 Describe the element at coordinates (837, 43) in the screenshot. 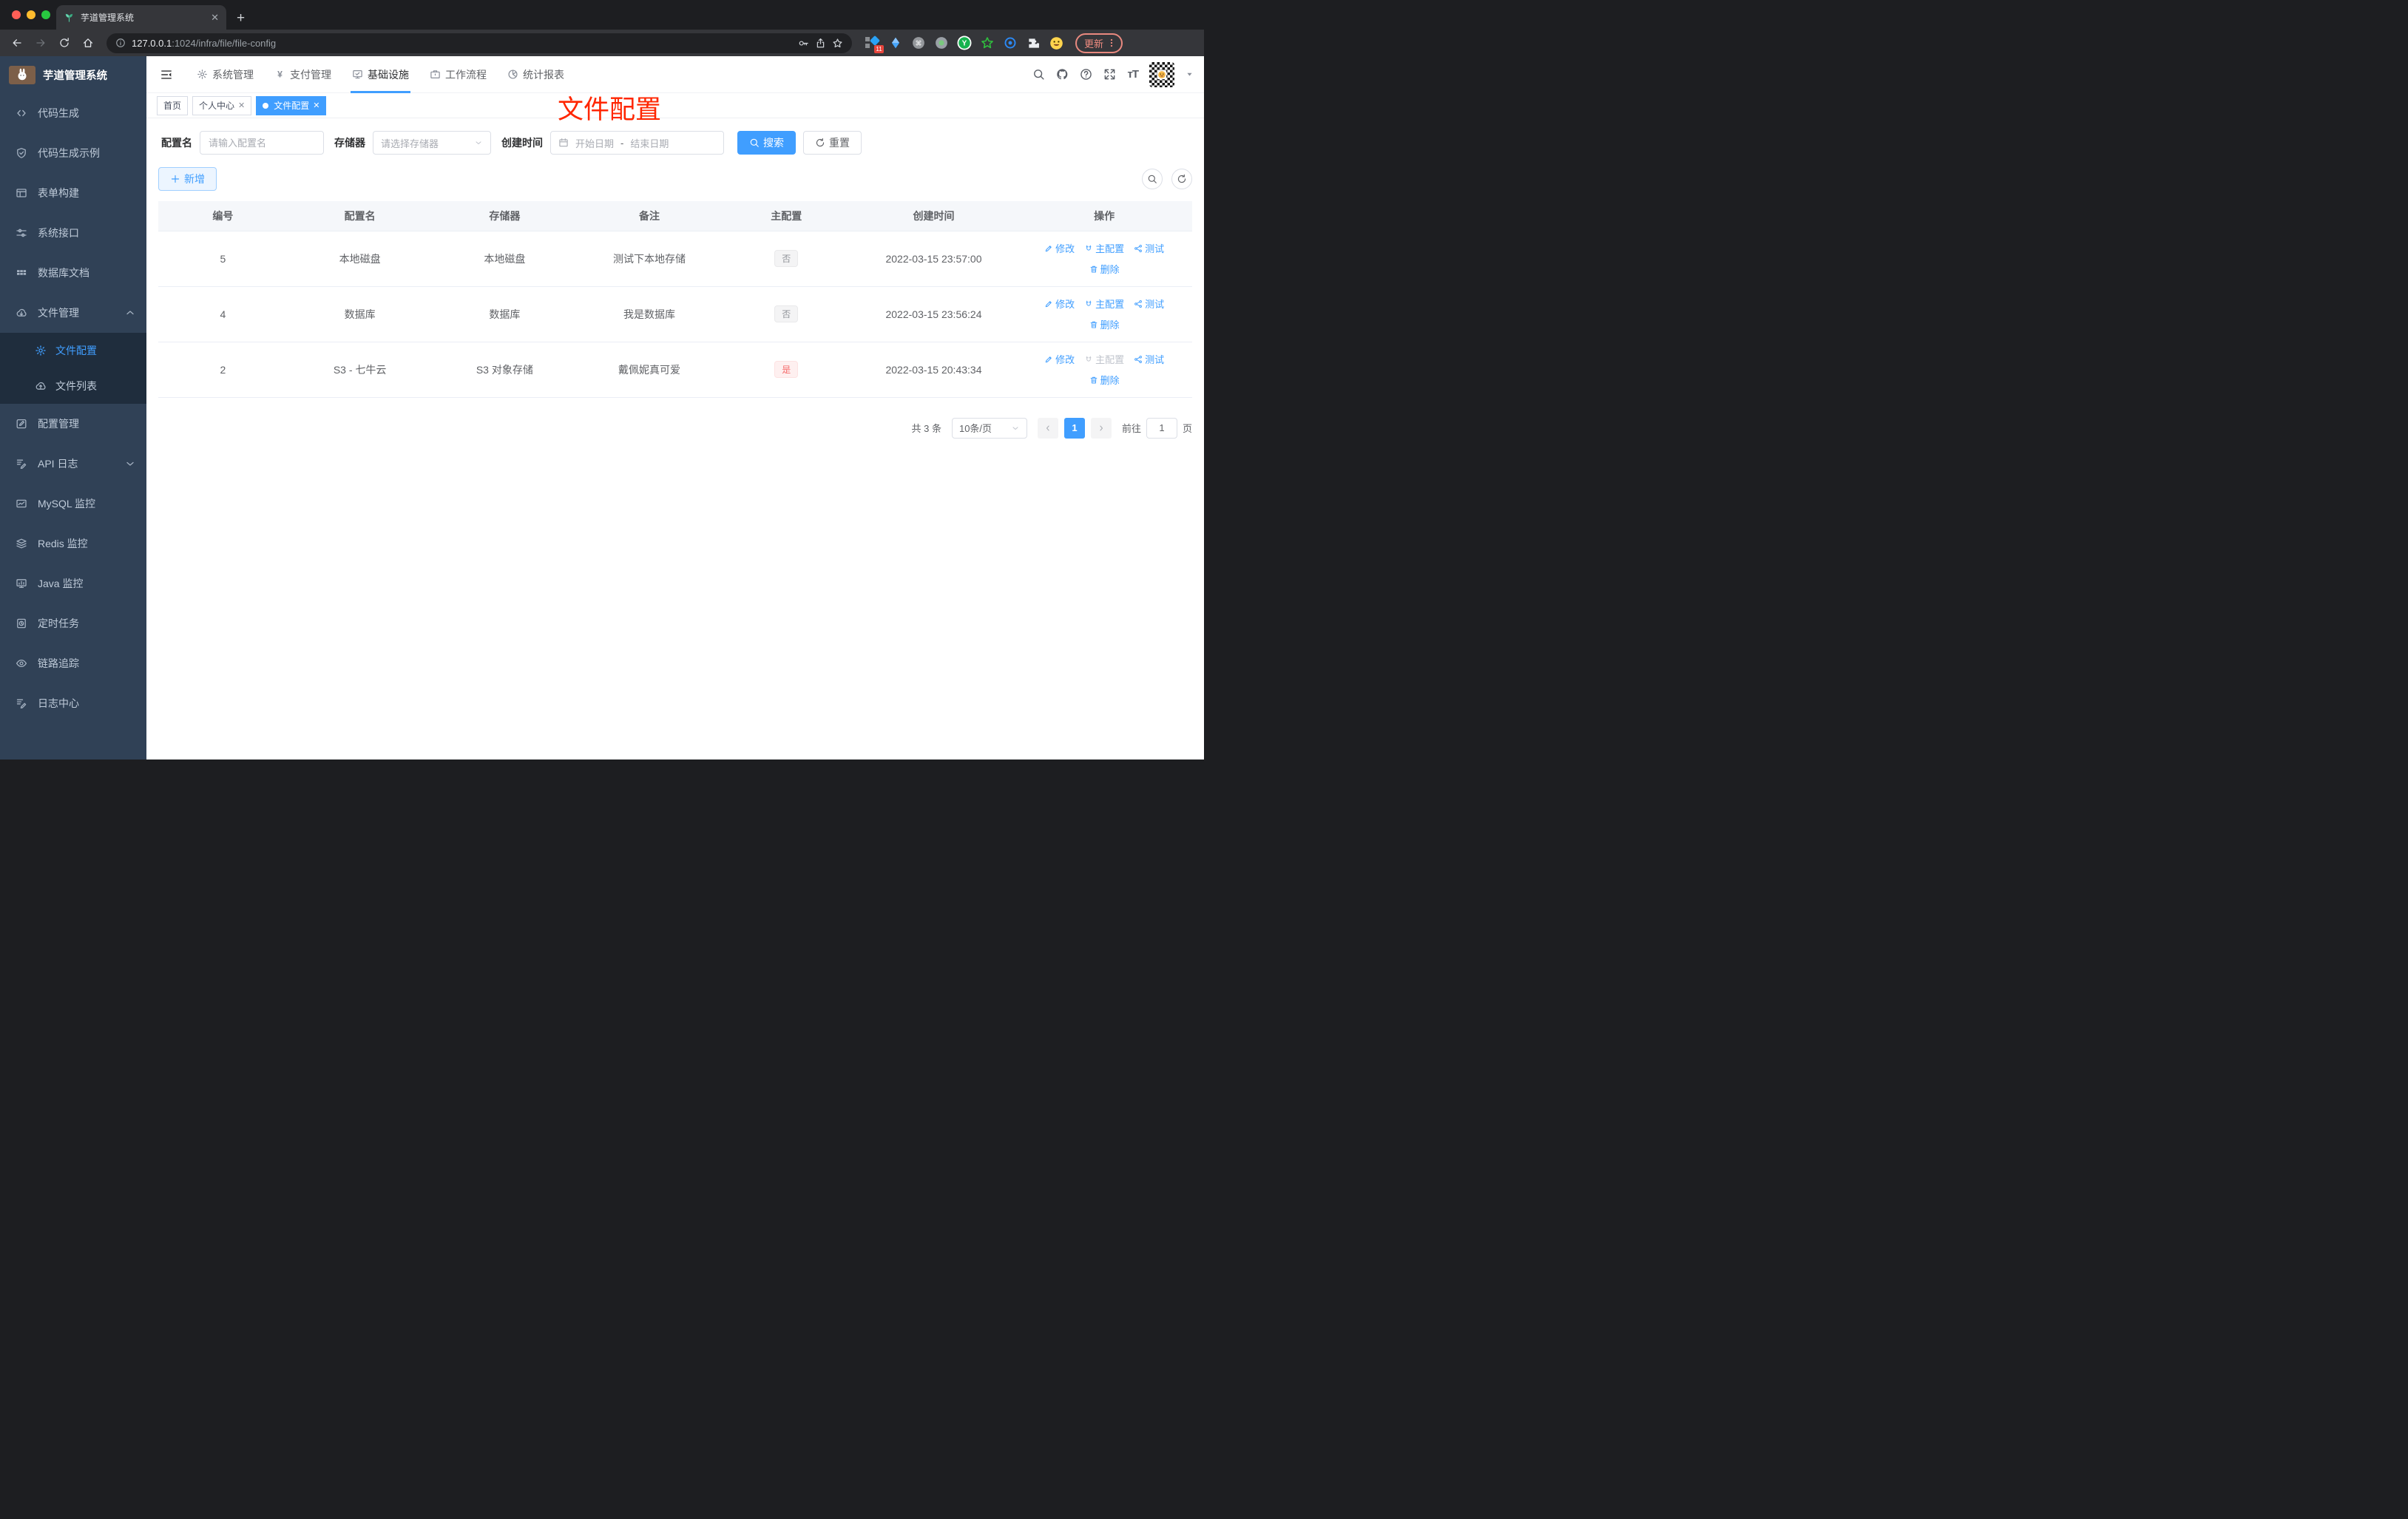

I see `bookmark-star-icon` at that location.